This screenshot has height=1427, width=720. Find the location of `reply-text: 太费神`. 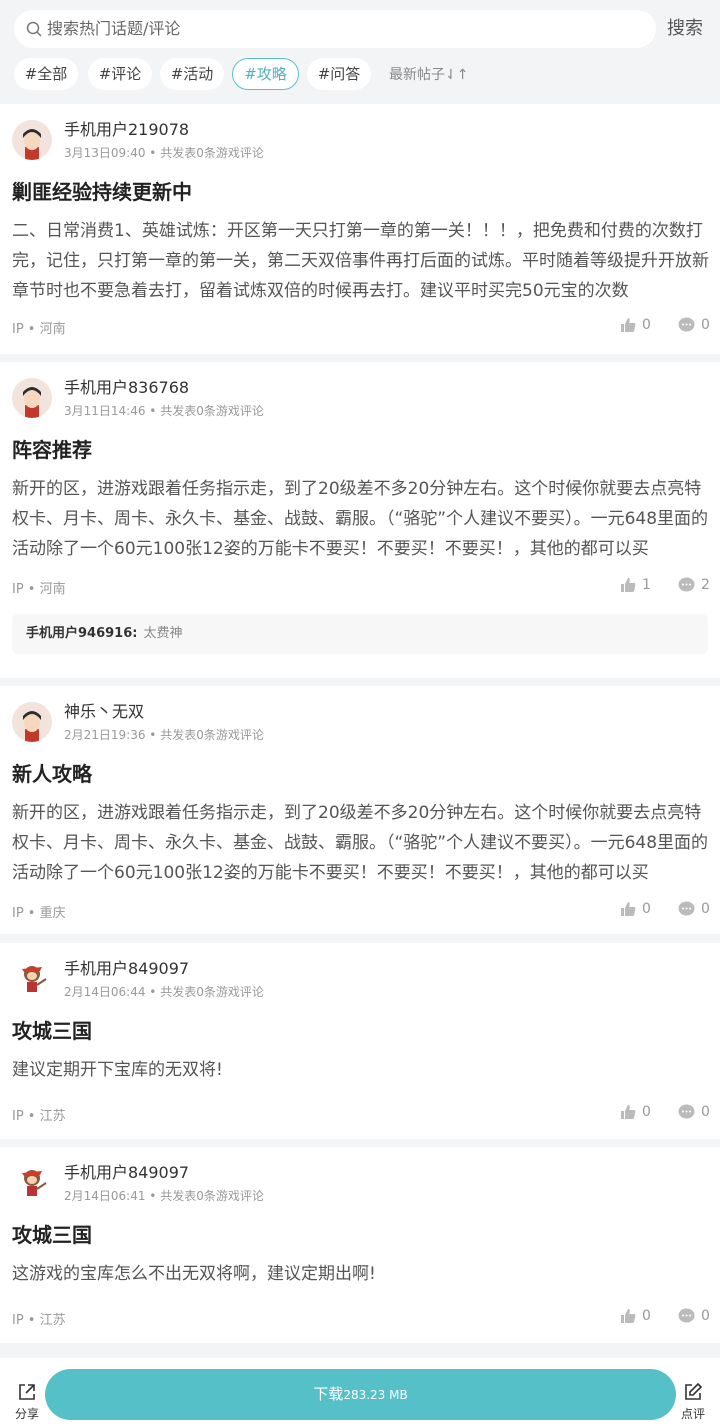

reply-text: 太费神 is located at coordinates (163, 633).